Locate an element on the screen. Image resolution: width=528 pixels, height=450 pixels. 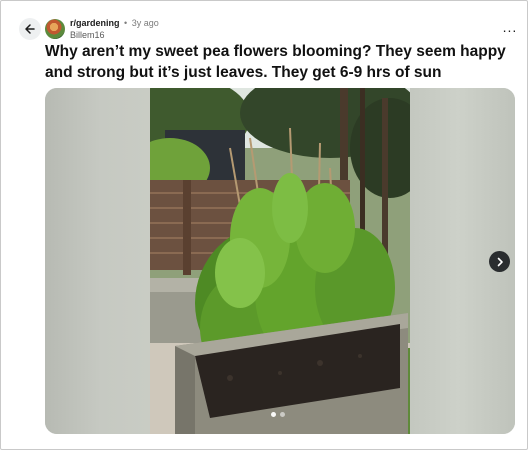
subreddit-avatar is located at coordinates (55, 29).